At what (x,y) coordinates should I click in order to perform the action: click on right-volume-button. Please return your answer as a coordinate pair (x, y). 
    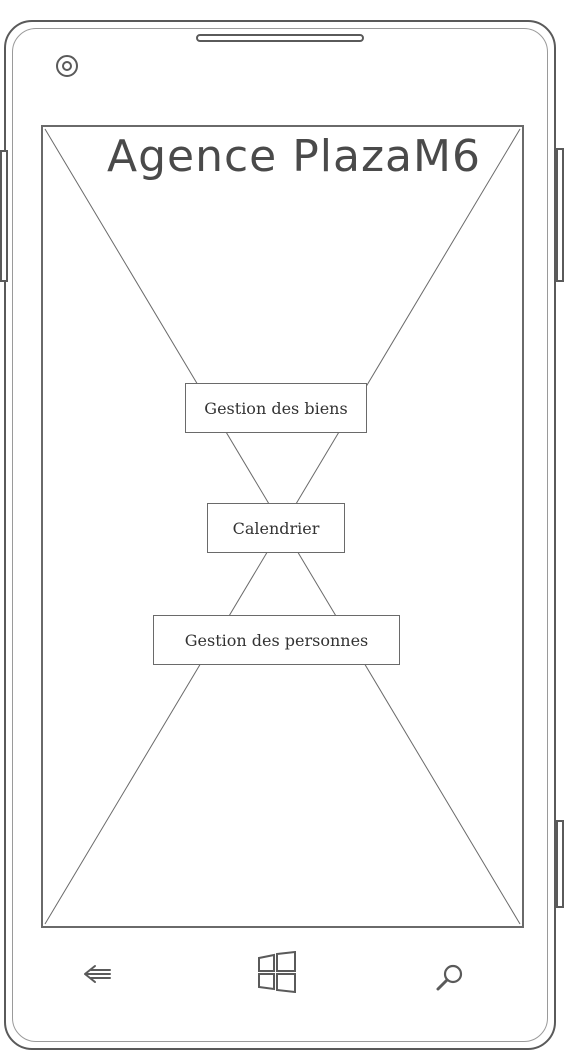
    Looking at the image, I should click on (560, 215).